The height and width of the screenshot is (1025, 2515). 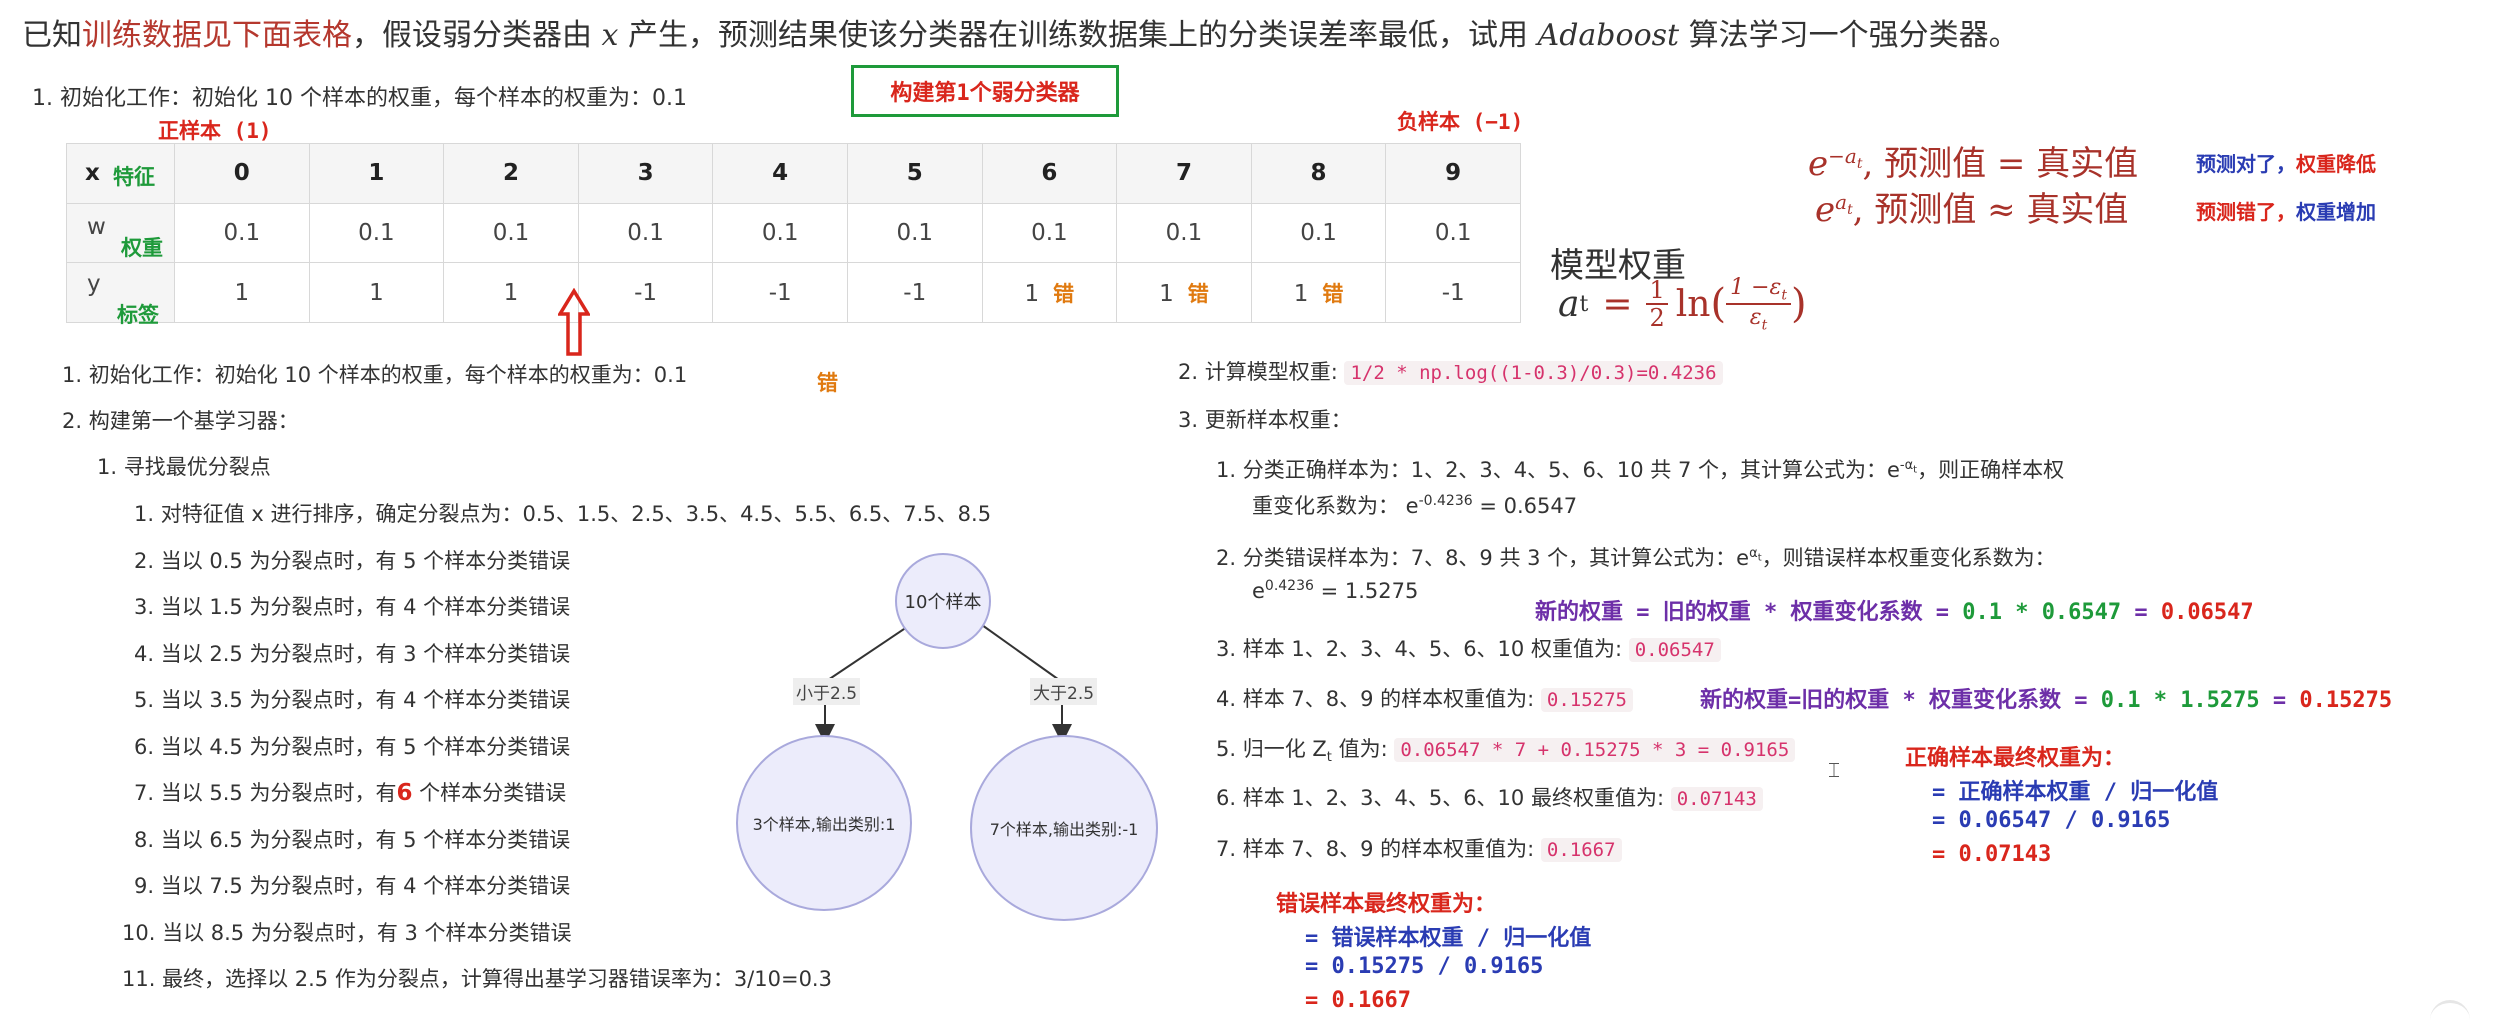 I want to click on left-step-1: 1. 初始化工作：初始化 10 个样本的权重，每个样本的权重为：0.1, so click(x=375, y=375).